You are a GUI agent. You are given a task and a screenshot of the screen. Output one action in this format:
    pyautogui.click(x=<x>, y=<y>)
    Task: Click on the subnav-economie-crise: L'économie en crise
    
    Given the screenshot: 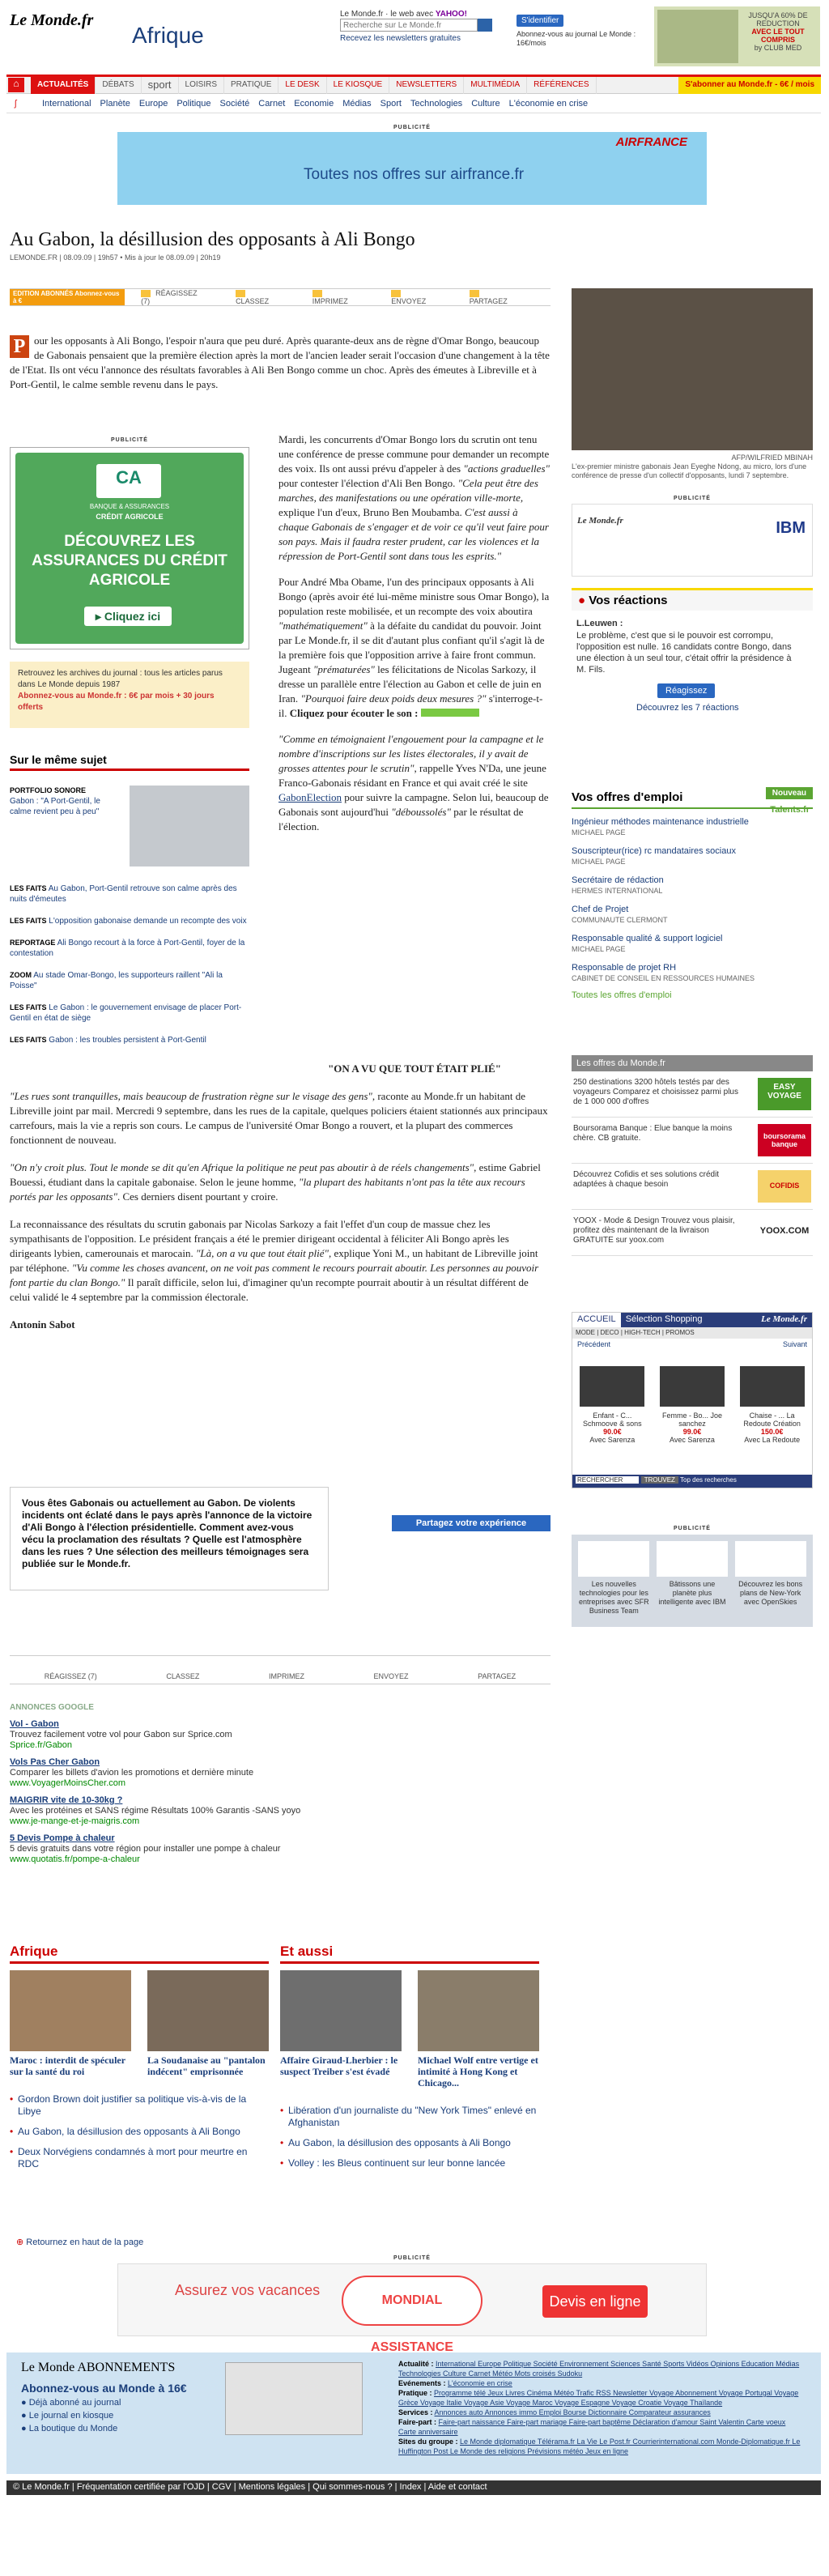 What is the action you would take?
    pyautogui.click(x=549, y=104)
    